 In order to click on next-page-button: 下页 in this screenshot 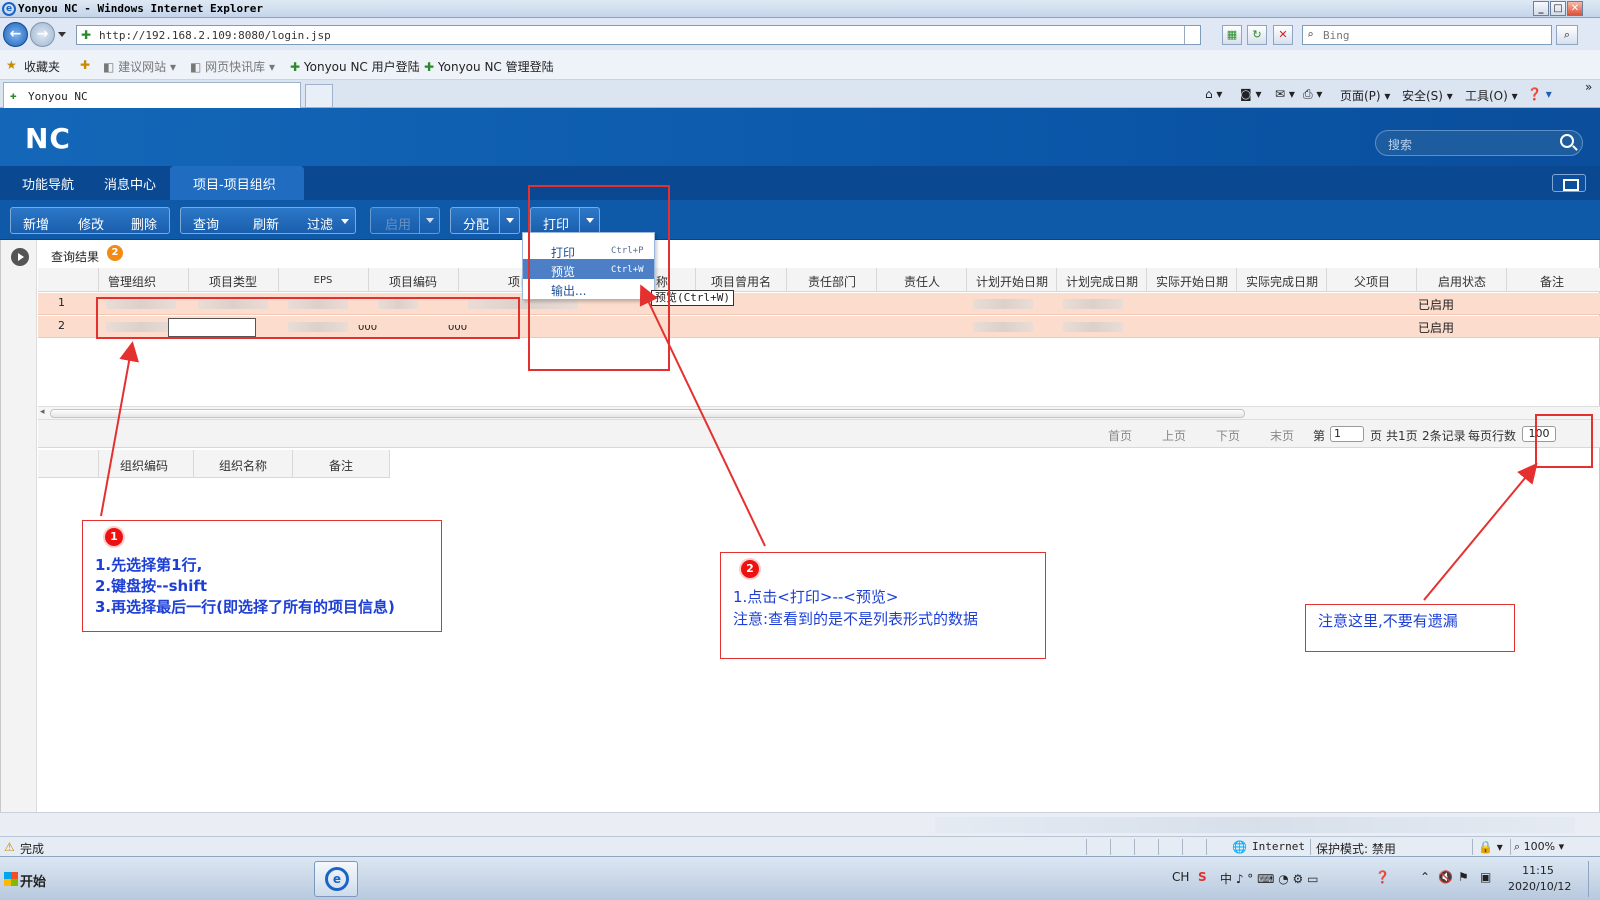, I will do `click(1228, 435)`.